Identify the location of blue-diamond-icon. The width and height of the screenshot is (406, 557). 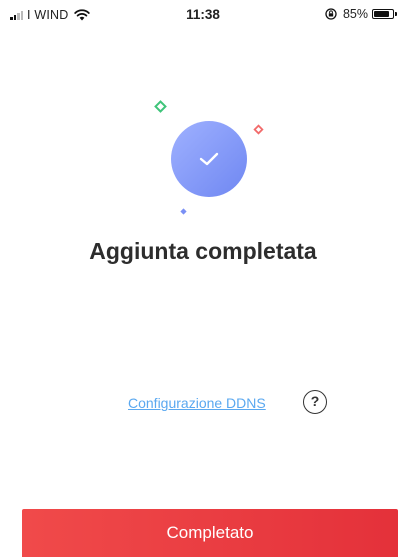
(183, 211).